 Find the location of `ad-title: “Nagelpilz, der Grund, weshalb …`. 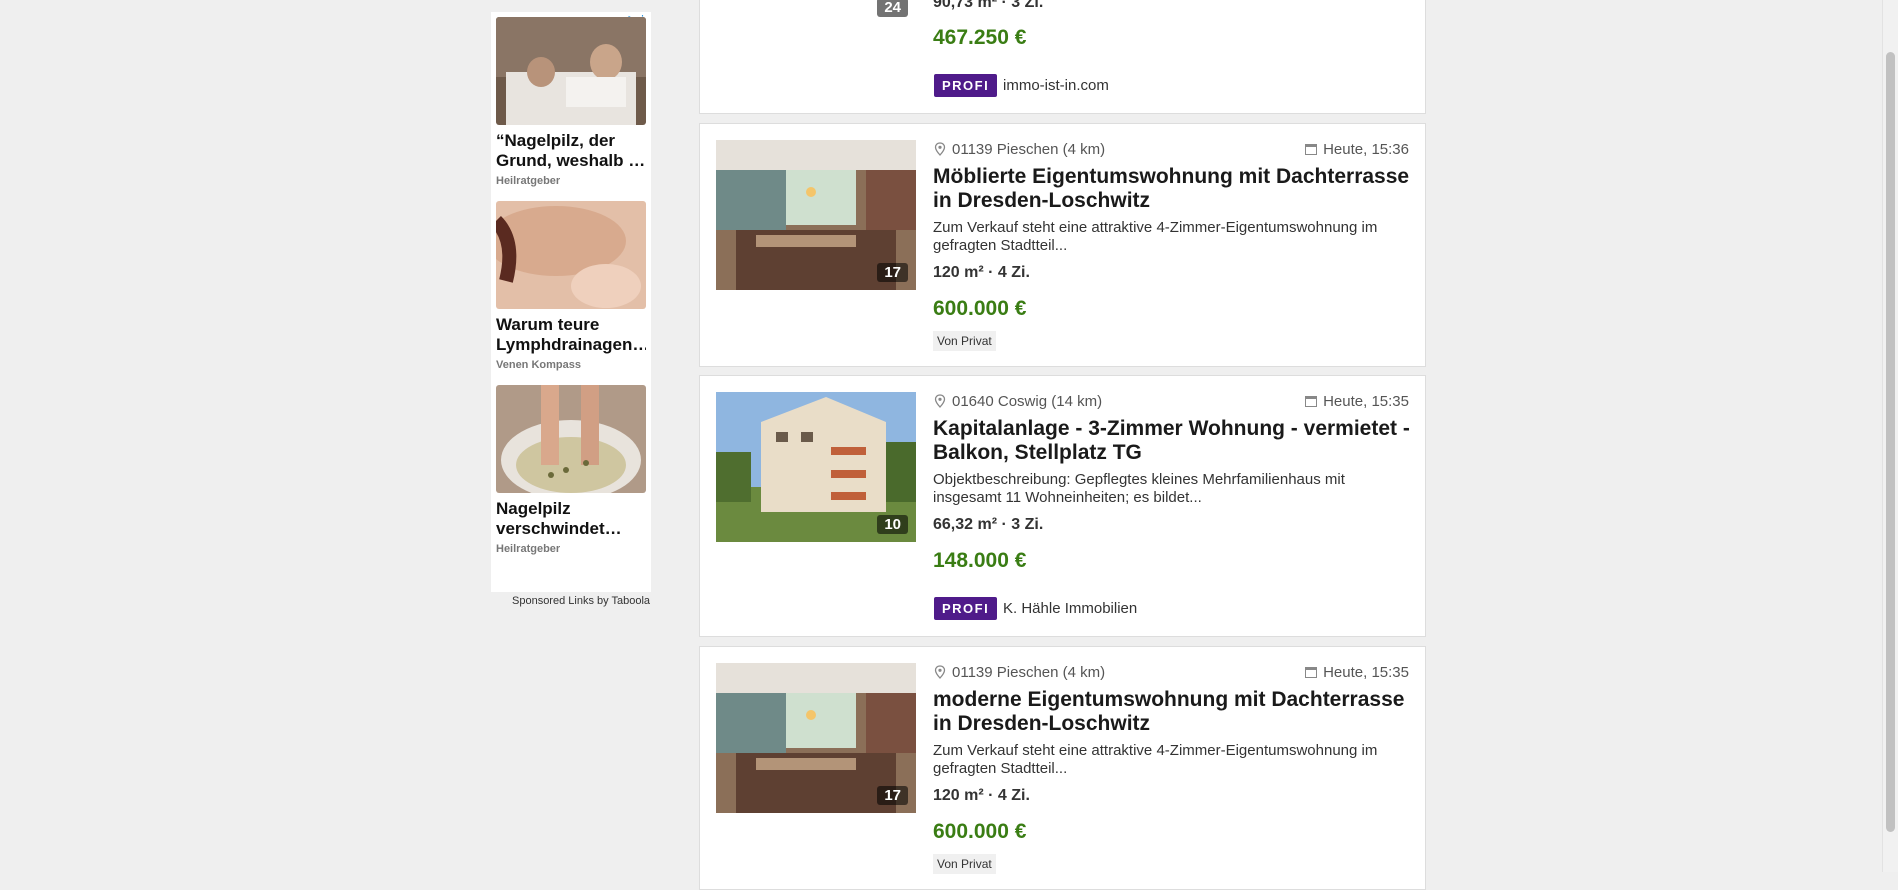

ad-title: “Nagelpilz, der Grund, weshalb … is located at coordinates (571, 151).